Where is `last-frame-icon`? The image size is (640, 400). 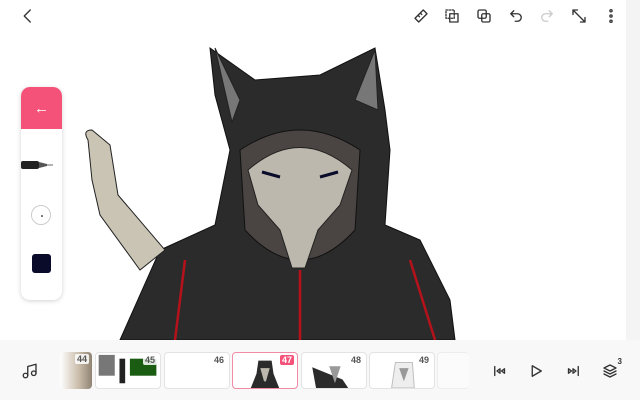
last-frame-icon is located at coordinates (573, 371).